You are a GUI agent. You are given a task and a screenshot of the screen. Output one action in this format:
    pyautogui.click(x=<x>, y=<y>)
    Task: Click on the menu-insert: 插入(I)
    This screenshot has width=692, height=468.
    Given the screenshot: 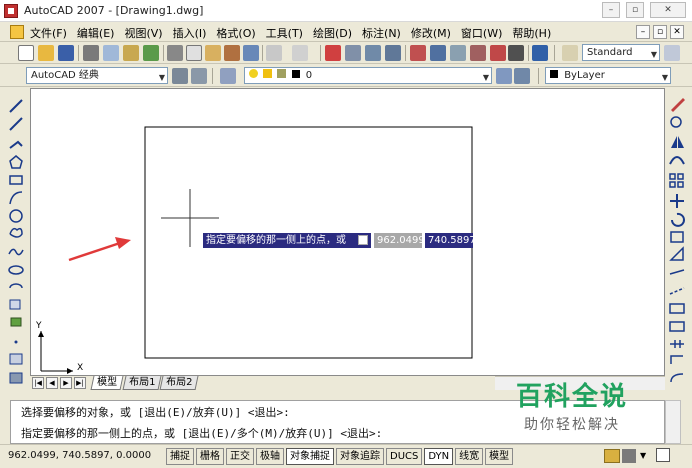 What is the action you would take?
    pyautogui.click(x=190, y=33)
    